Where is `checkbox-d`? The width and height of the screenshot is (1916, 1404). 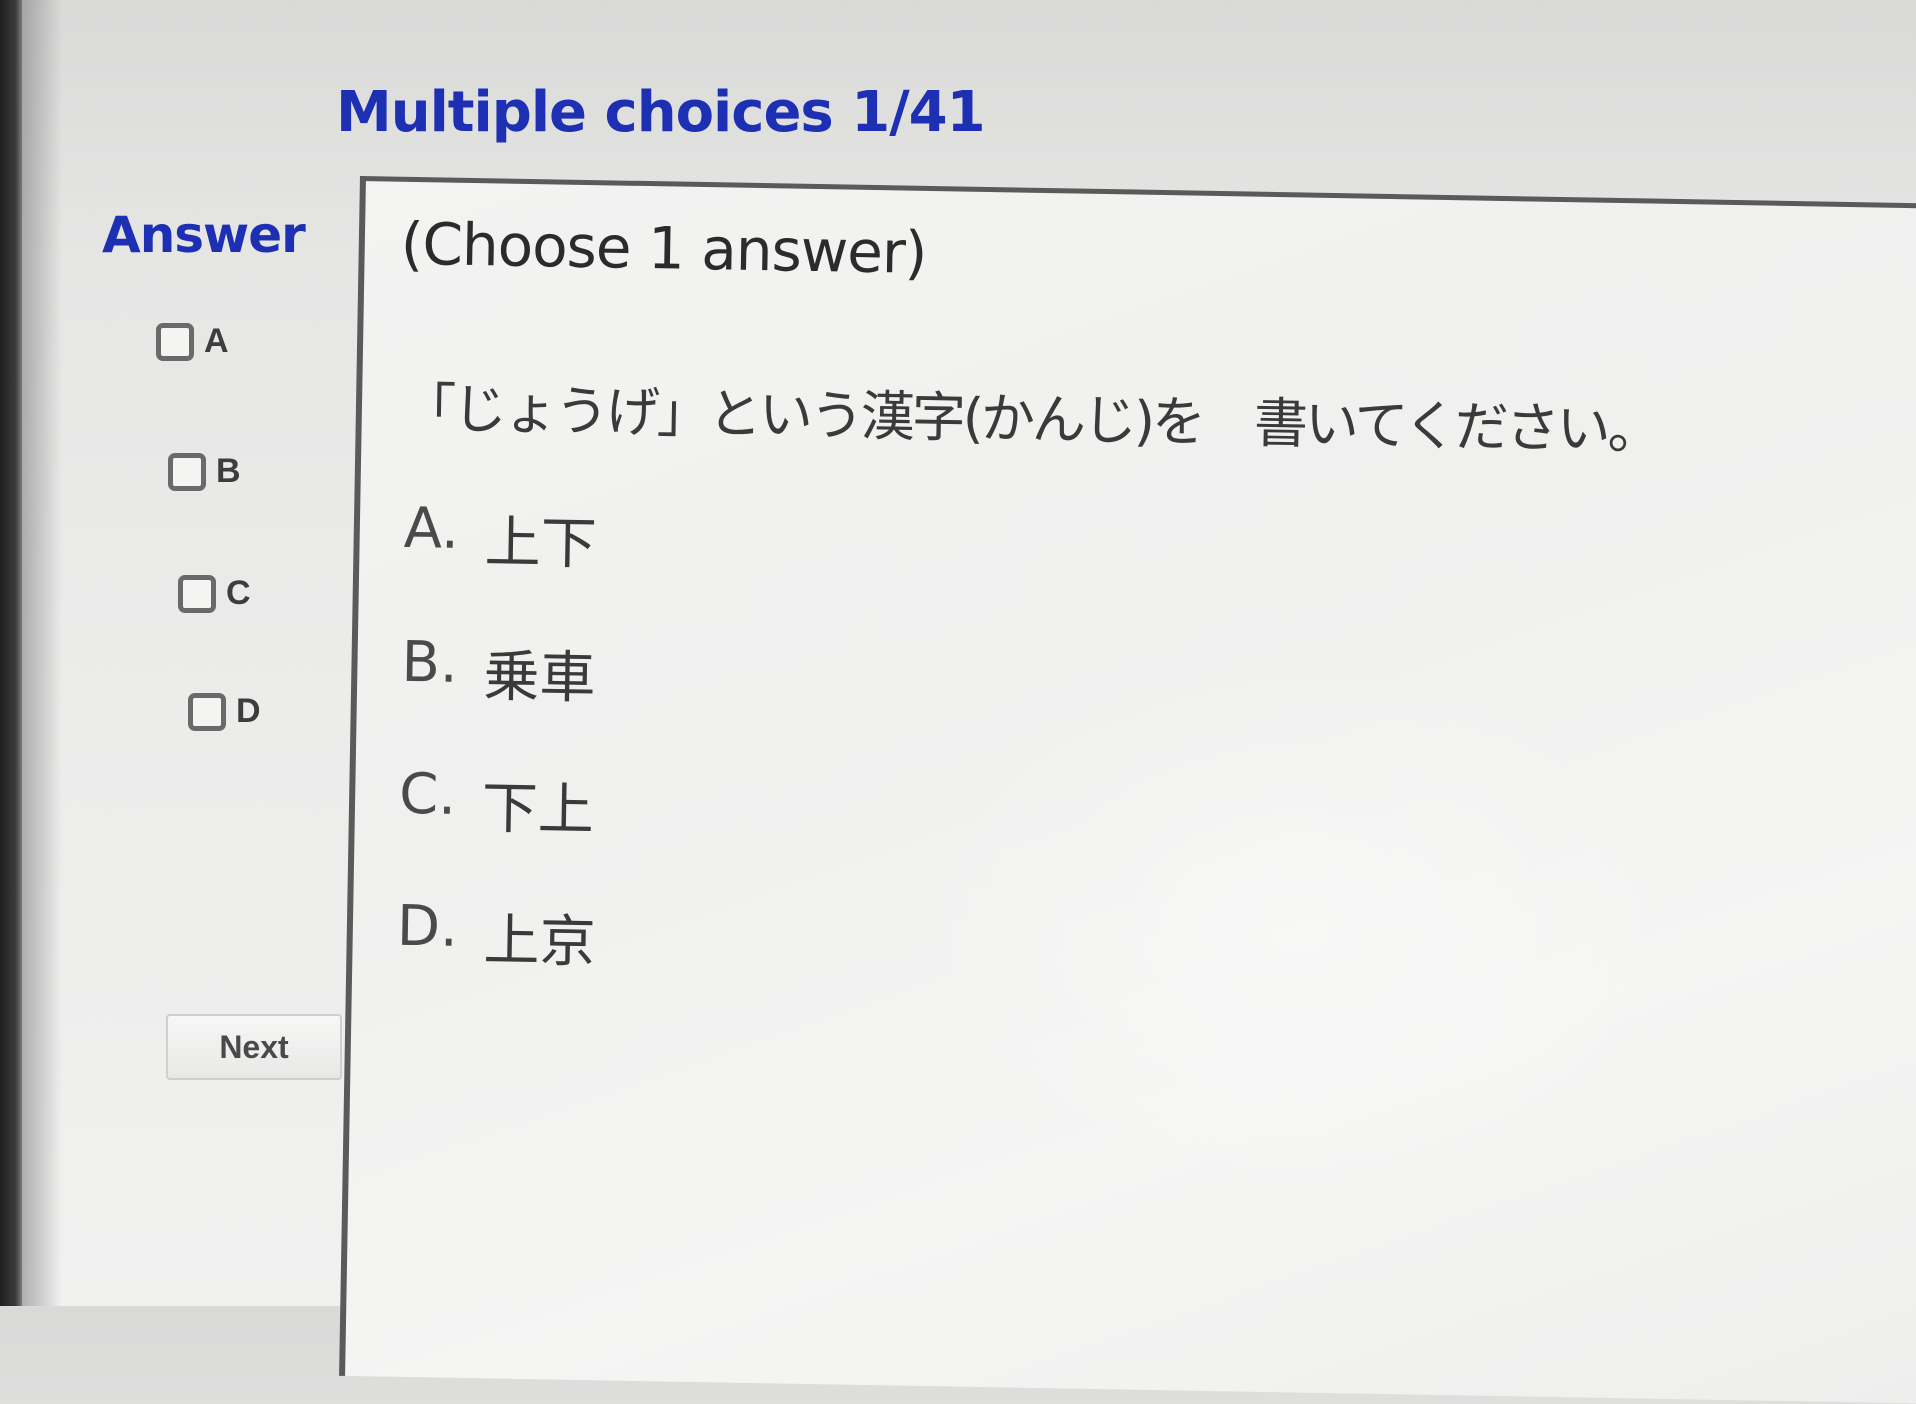 checkbox-d is located at coordinates (207, 711).